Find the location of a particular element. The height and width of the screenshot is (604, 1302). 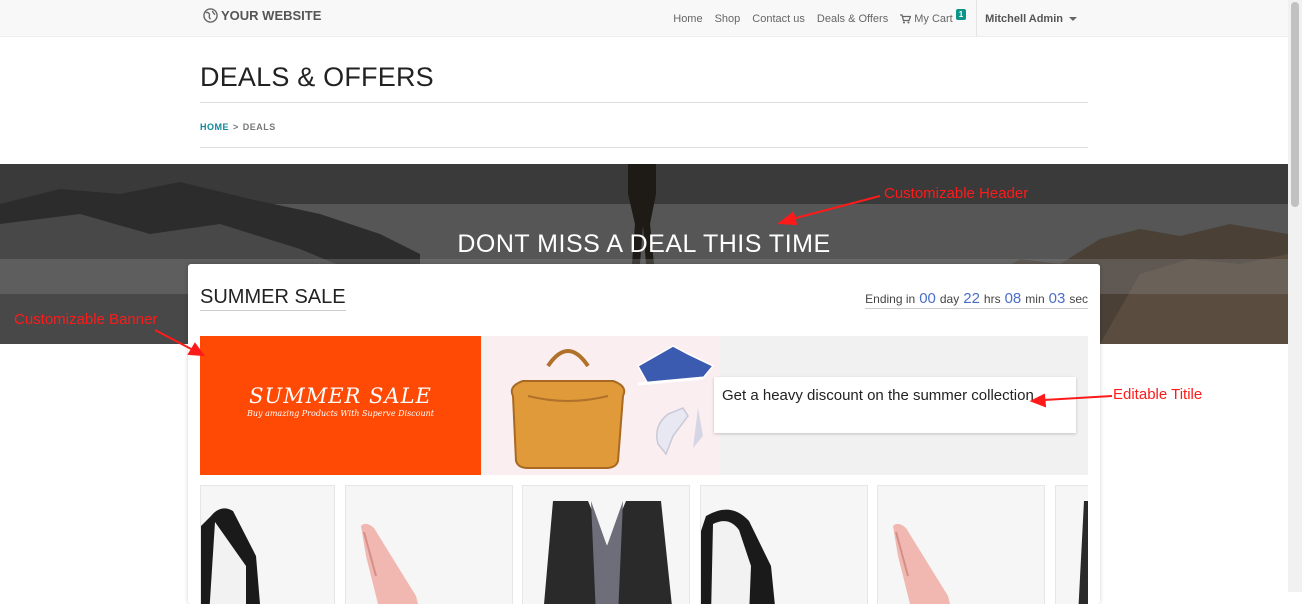

breadcrumb-current: DEALS is located at coordinates (259, 127).